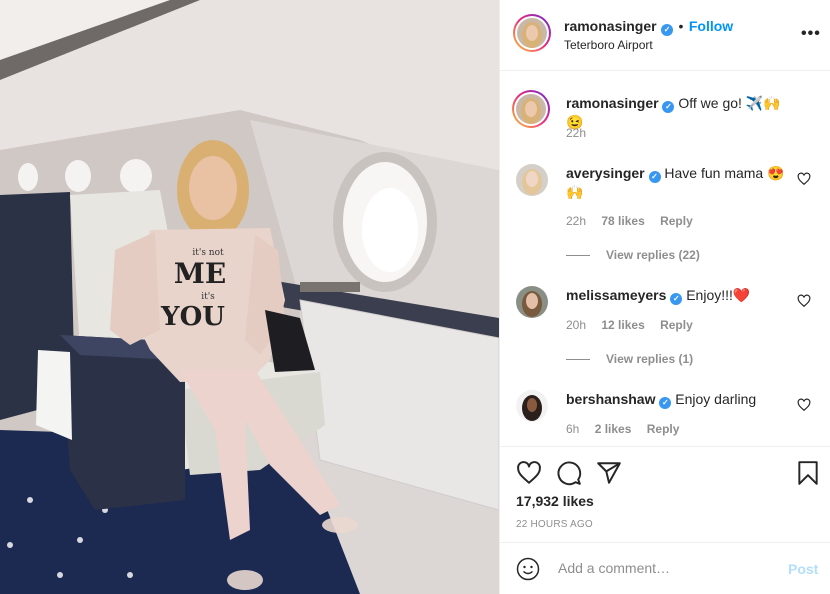 This screenshot has width=830, height=594. Describe the element at coordinates (808, 473) in the screenshot. I see `bookmark-icon` at that location.